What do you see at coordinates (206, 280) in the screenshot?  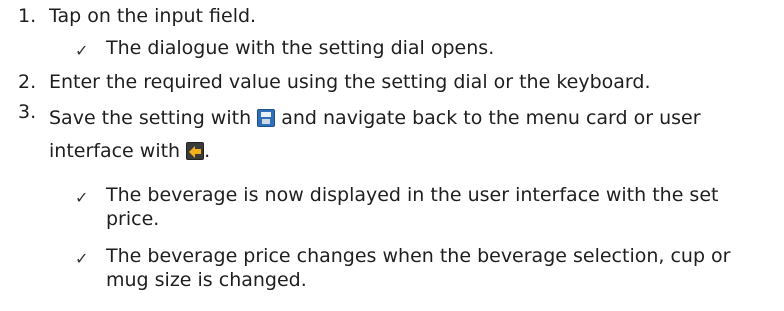 I see `result-text-3-line2: mug size is changed.` at bounding box center [206, 280].